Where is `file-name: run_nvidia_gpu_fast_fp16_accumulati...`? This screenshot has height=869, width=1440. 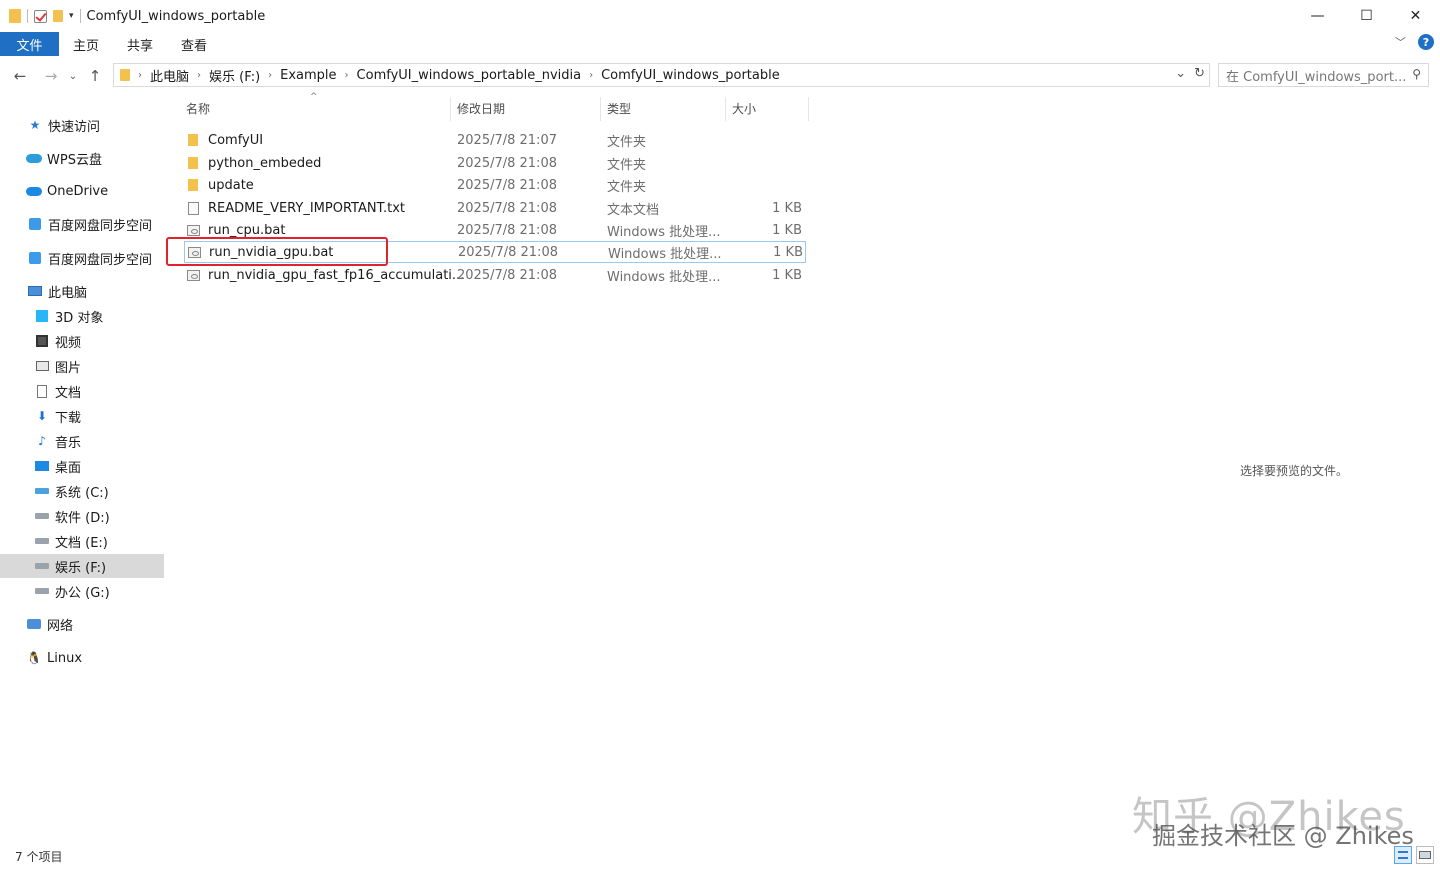 file-name: run_nvidia_gpu_fast_fp16_accumulati... is located at coordinates (336, 275).